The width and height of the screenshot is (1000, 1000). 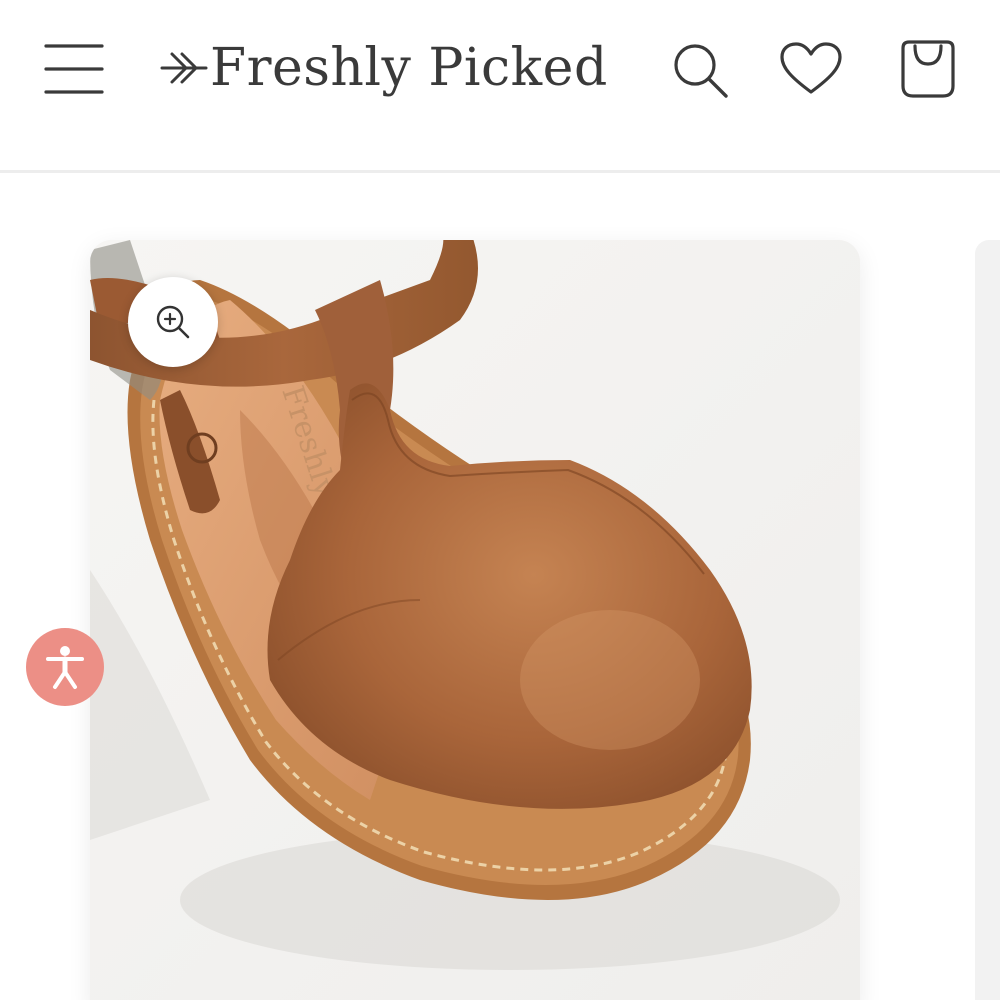 I want to click on hamburger-menu-icon, so click(x=74, y=69).